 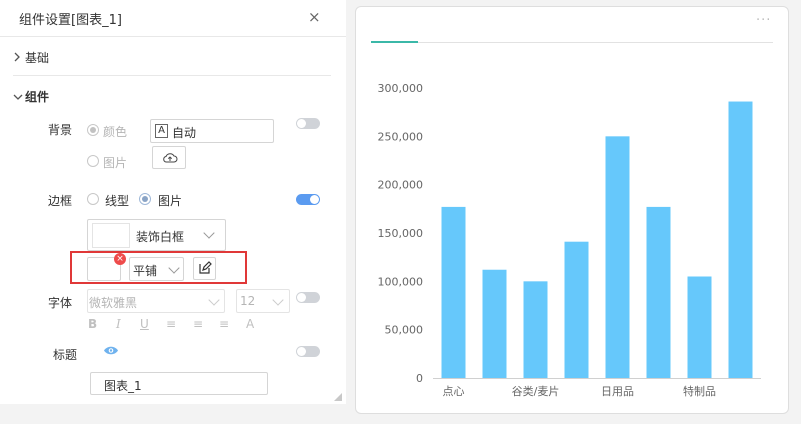 I want to click on background-color-radio, so click(x=93, y=130).